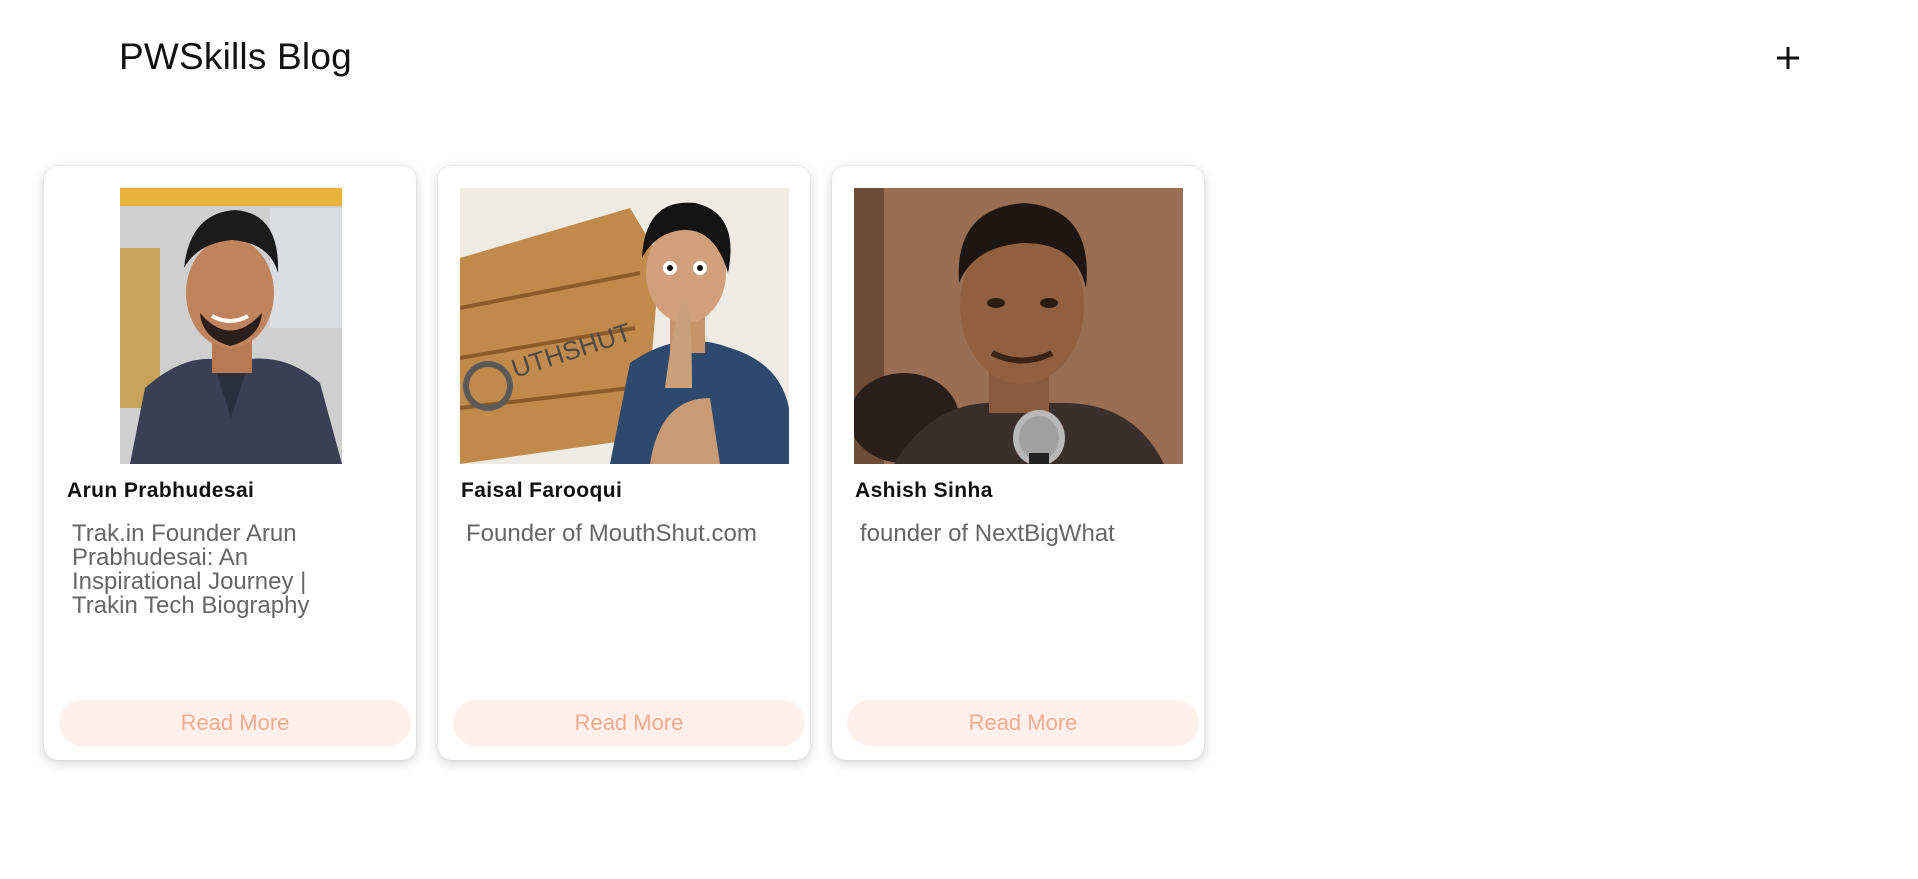 Image resolution: width=1918 pixels, height=879 pixels. What do you see at coordinates (987, 533) in the screenshot?
I see `post-title: founder of NextBigWhat` at bounding box center [987, 533].